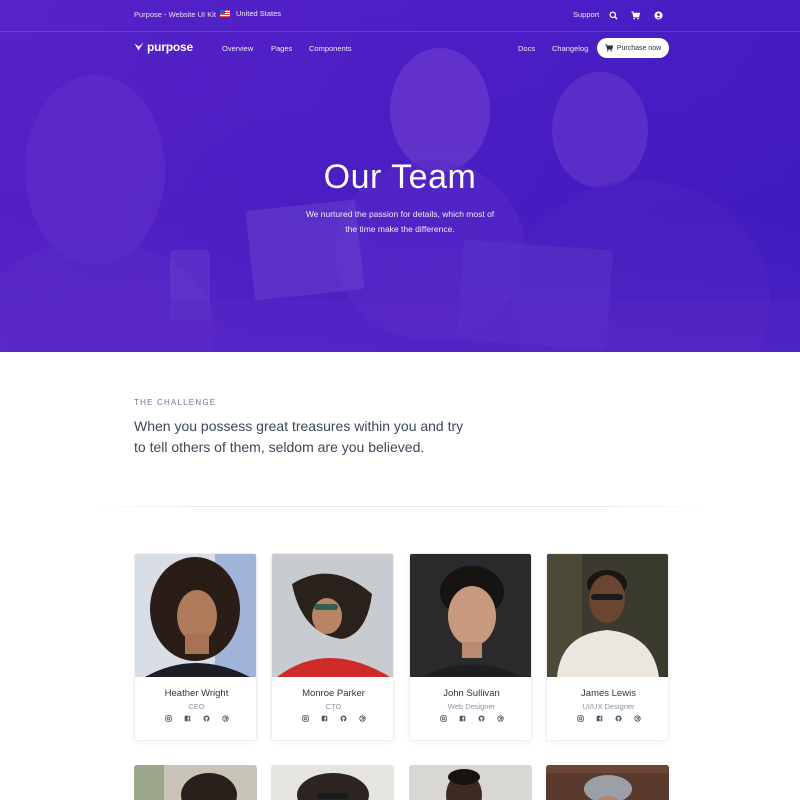 The image size is (800, 800). Describe the element at coordinates (471, 706) in the screenshot. I see `team-member-role: Web Designer` at that location.